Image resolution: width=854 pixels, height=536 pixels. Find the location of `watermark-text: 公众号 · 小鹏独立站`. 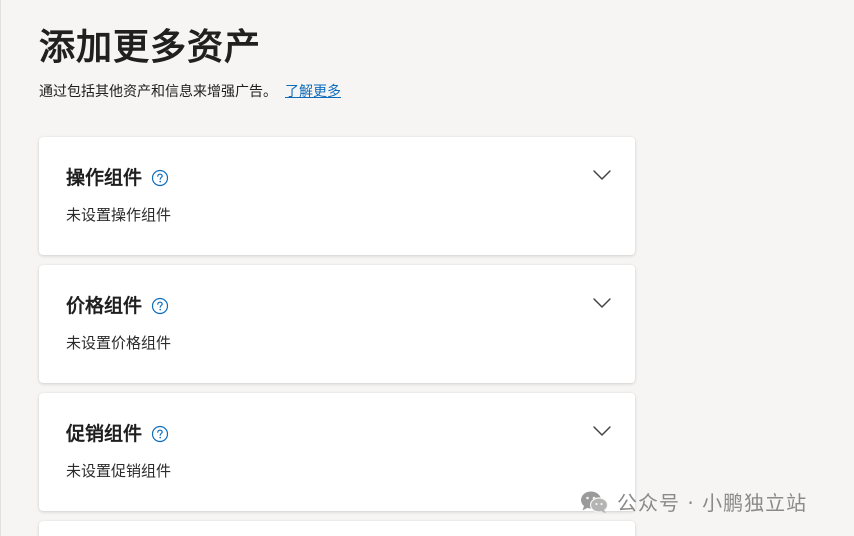

watermark-text: 公众号 · 小鹏独立站 is located at coordinates (712, 503).